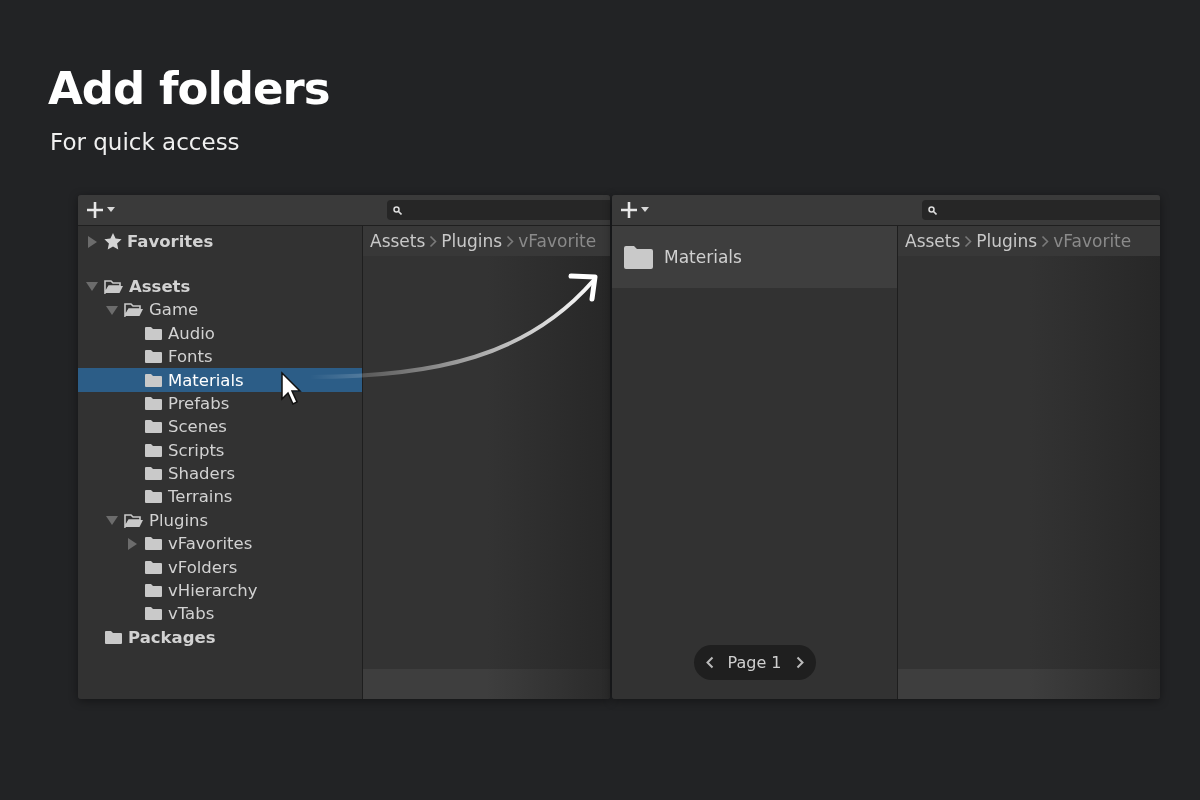 The height and width of the screenshot is (800, 1200). Describe the element at coordinates (220, 427) in the screenshot. I see `tree-item: Scenes` at that location.